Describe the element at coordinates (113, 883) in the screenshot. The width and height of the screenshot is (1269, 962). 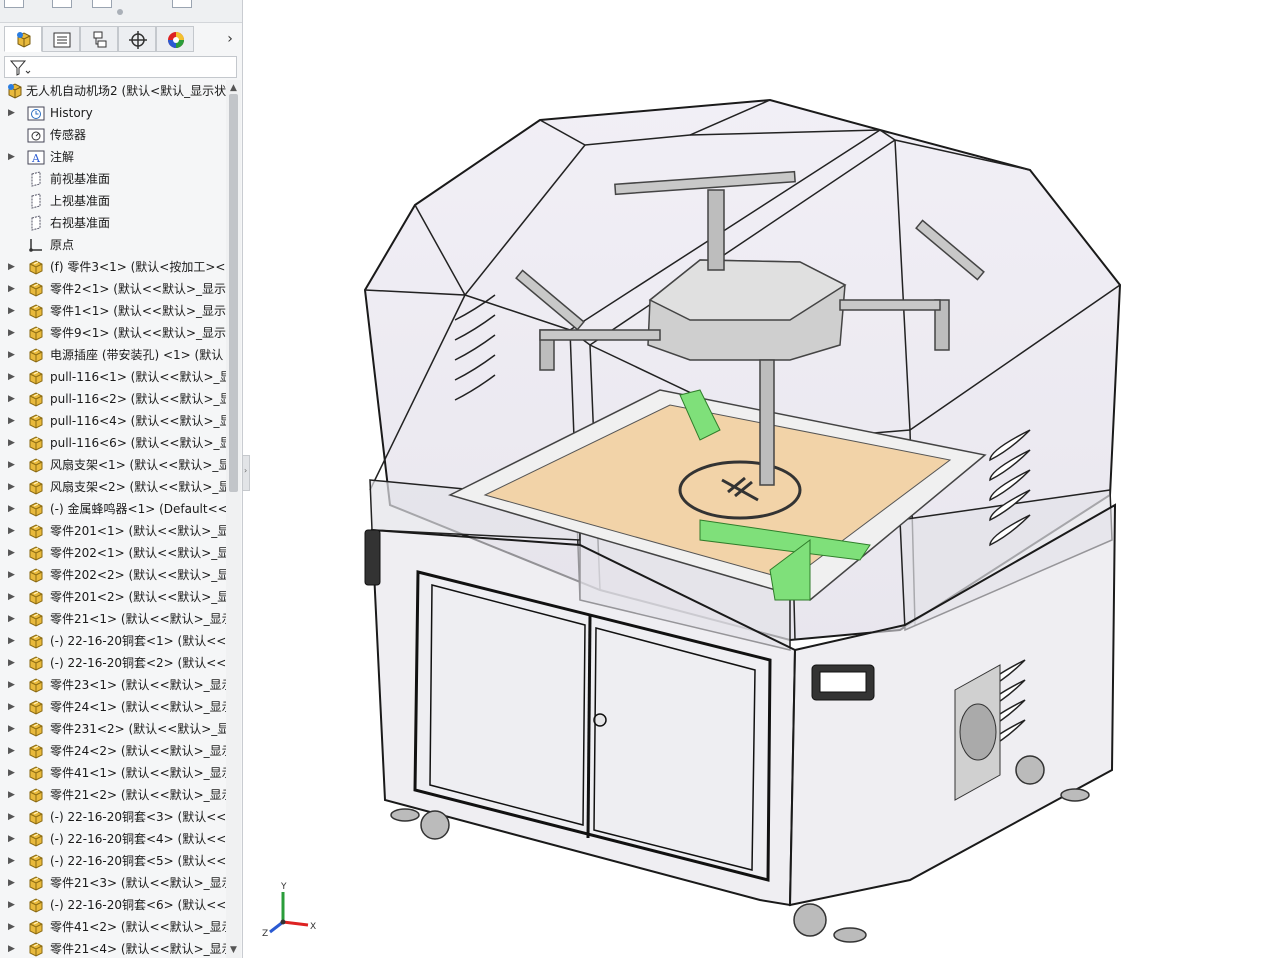
I see `tree-item: ▶ 零件21<3> (默认<<默认>_显示` at that location.